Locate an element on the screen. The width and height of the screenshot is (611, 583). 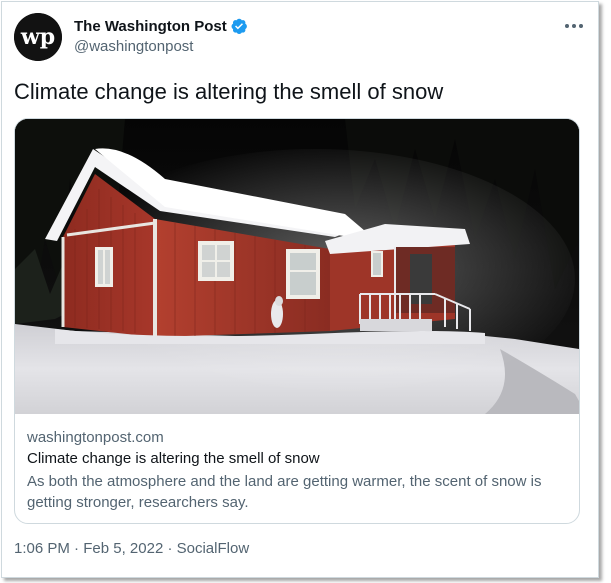
tweet-meta: 1:06 PM · Feb 5, 2022 · SocialFlow is located at coordinates (131, 548).